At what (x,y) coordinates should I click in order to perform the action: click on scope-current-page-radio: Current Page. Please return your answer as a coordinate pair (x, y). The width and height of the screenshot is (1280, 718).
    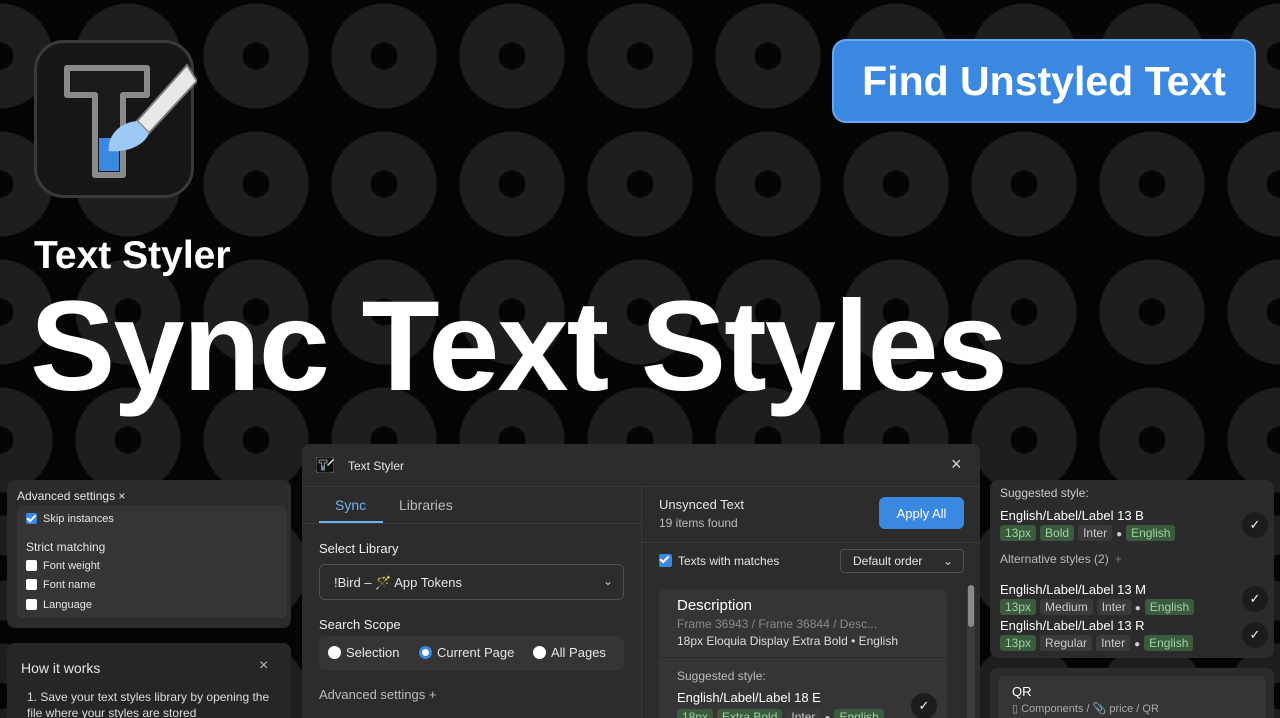
    Looking at the image, I should click on (466, 652).